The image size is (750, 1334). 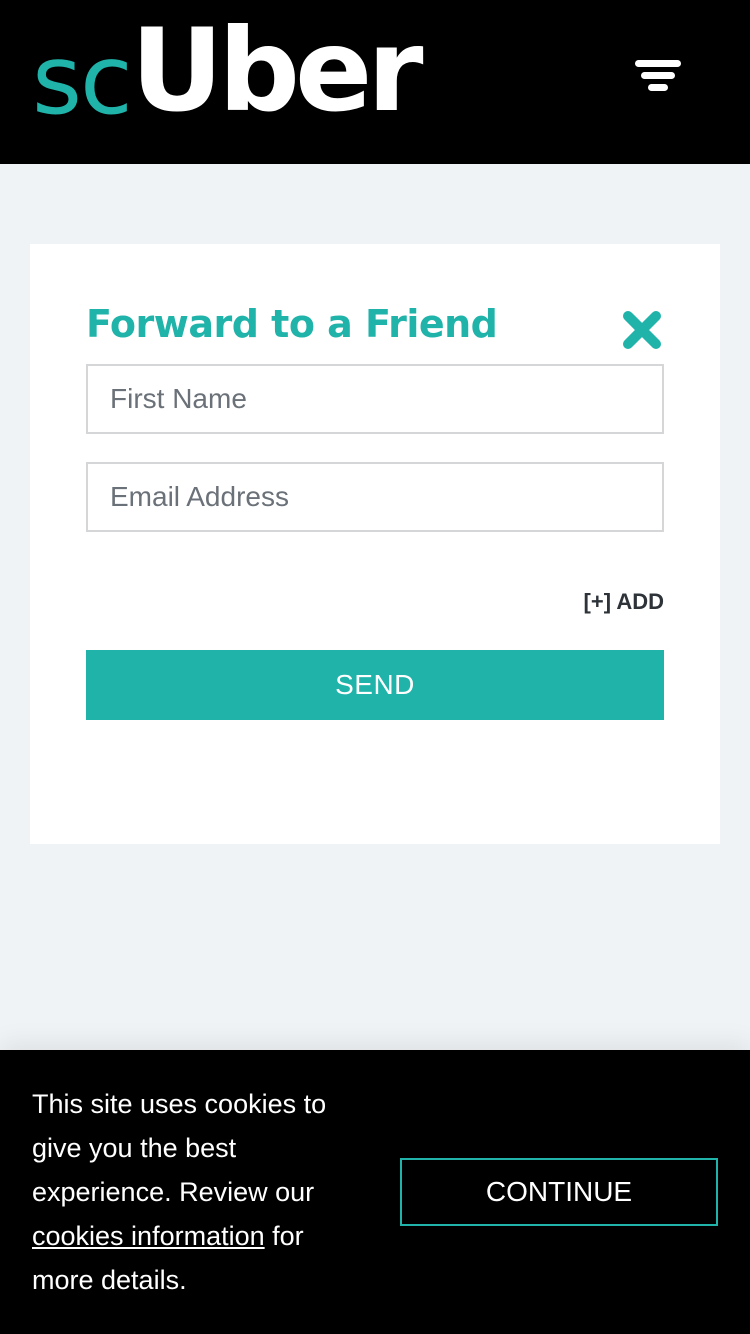 I want to click on menu-icon, so click(x=659, y=76).